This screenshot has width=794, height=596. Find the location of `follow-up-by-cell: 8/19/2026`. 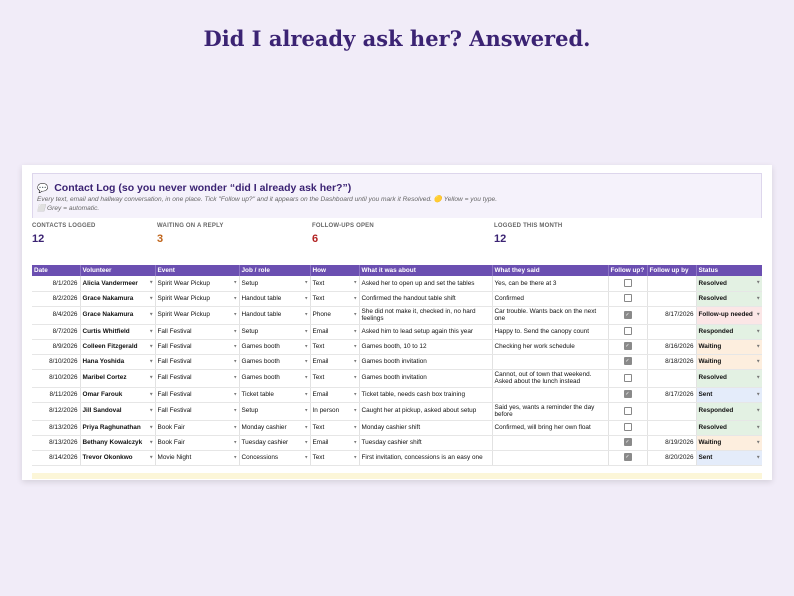

follow-up-by-cell: 8/19/2026 is located at coordinates (672, 443).